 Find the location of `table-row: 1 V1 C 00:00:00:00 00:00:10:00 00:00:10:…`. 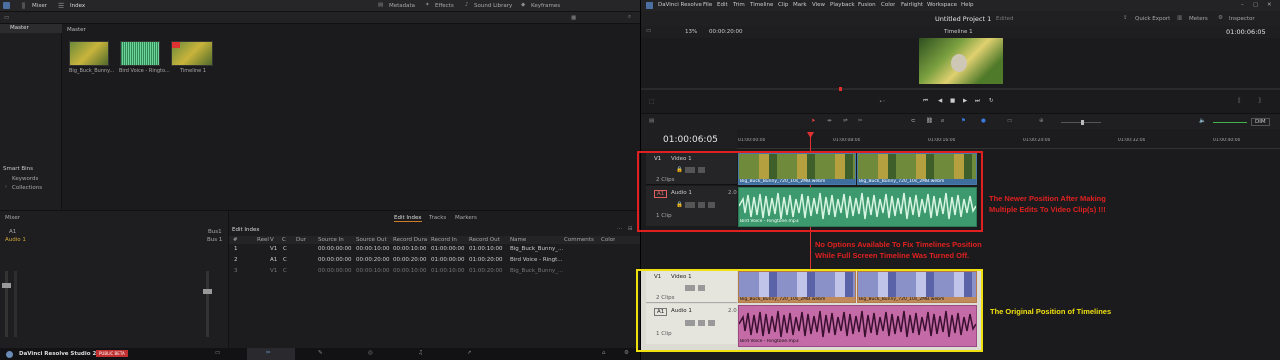

table-row: 1 V1 C 00:00:00:00 00:00:10:00 00:00:10:… is located at coordinates (435, 249).